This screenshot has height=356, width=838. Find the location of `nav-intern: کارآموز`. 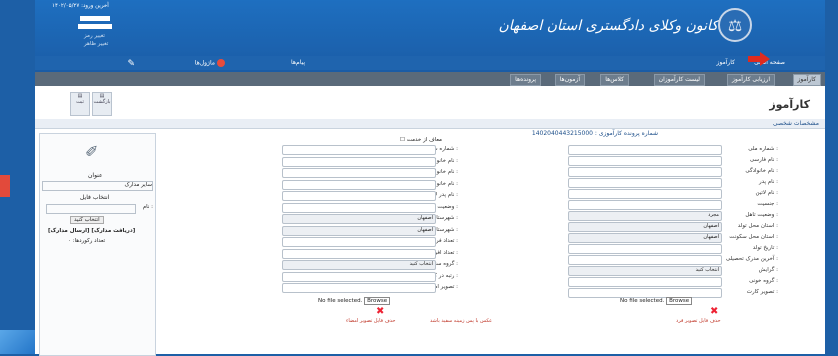

nav-intern: کارآموز is located at coordinates (726, 62).